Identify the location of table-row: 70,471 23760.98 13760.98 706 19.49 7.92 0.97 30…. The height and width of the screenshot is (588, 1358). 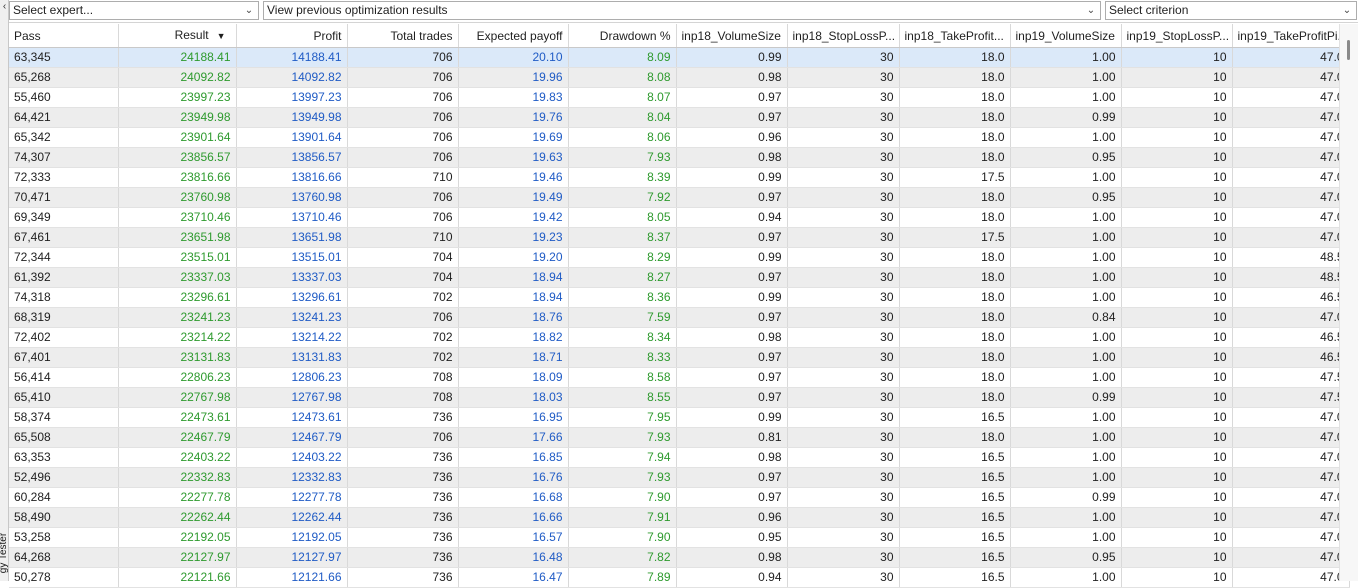
(679, 197).